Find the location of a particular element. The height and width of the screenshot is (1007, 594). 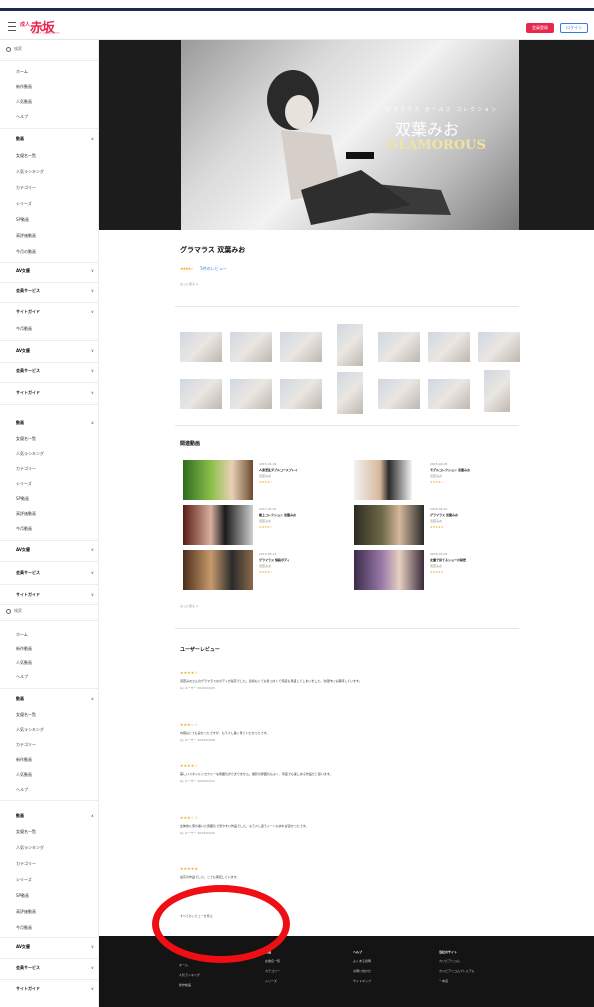

related-video-title: 極上コレクション 双葉みお is located at coordinates (277, 515).